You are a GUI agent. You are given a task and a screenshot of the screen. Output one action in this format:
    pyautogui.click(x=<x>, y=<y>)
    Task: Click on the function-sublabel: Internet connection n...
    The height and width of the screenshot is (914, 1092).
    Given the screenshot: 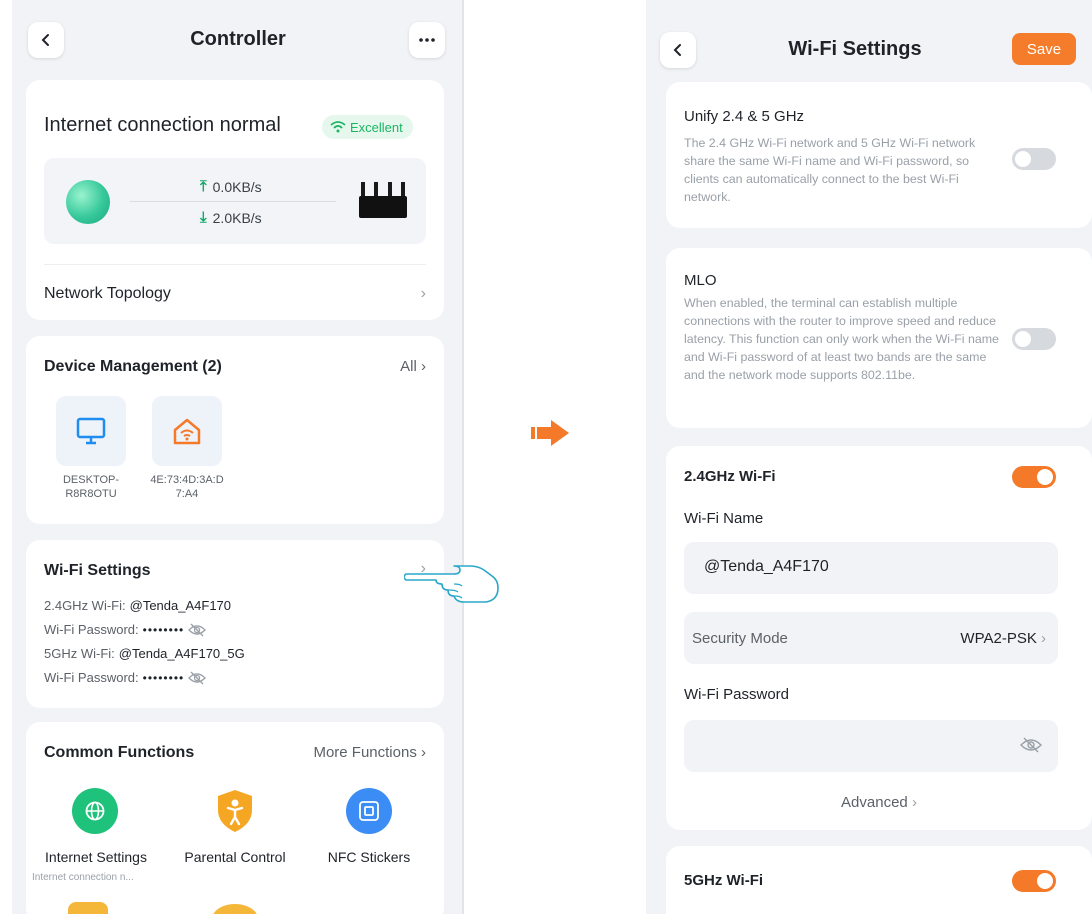 What is the action you would take?
    pyautogui.click(x=83, y=877)
    